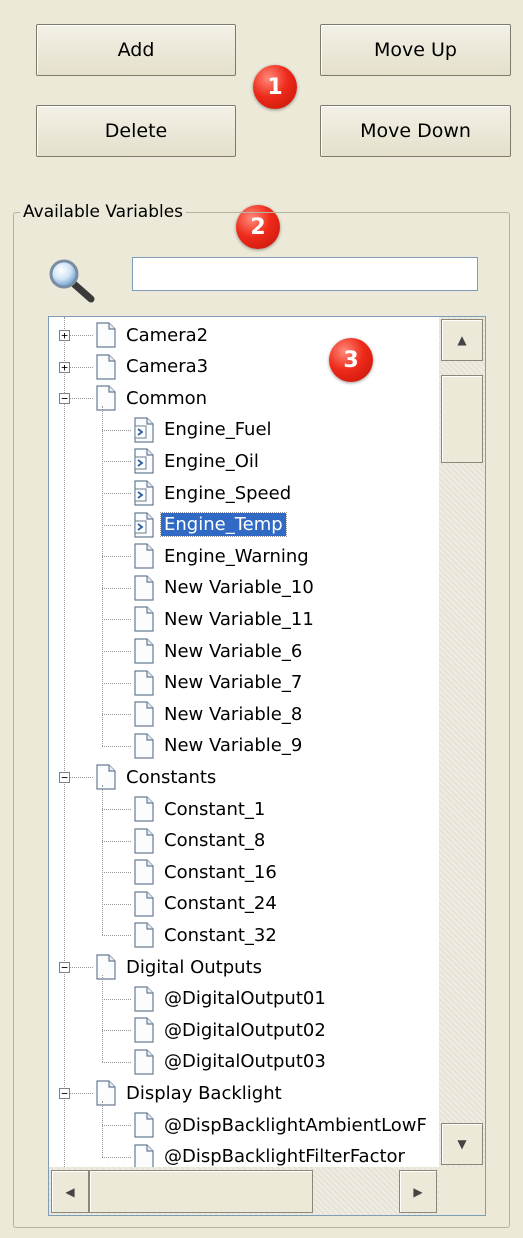 This screenshot has height=1238, width=523. What do you see at coordinates (219, 683) in the screenshot?
I see `tree-leaf-node: New Variable_7` at bounding box center [219, 683].